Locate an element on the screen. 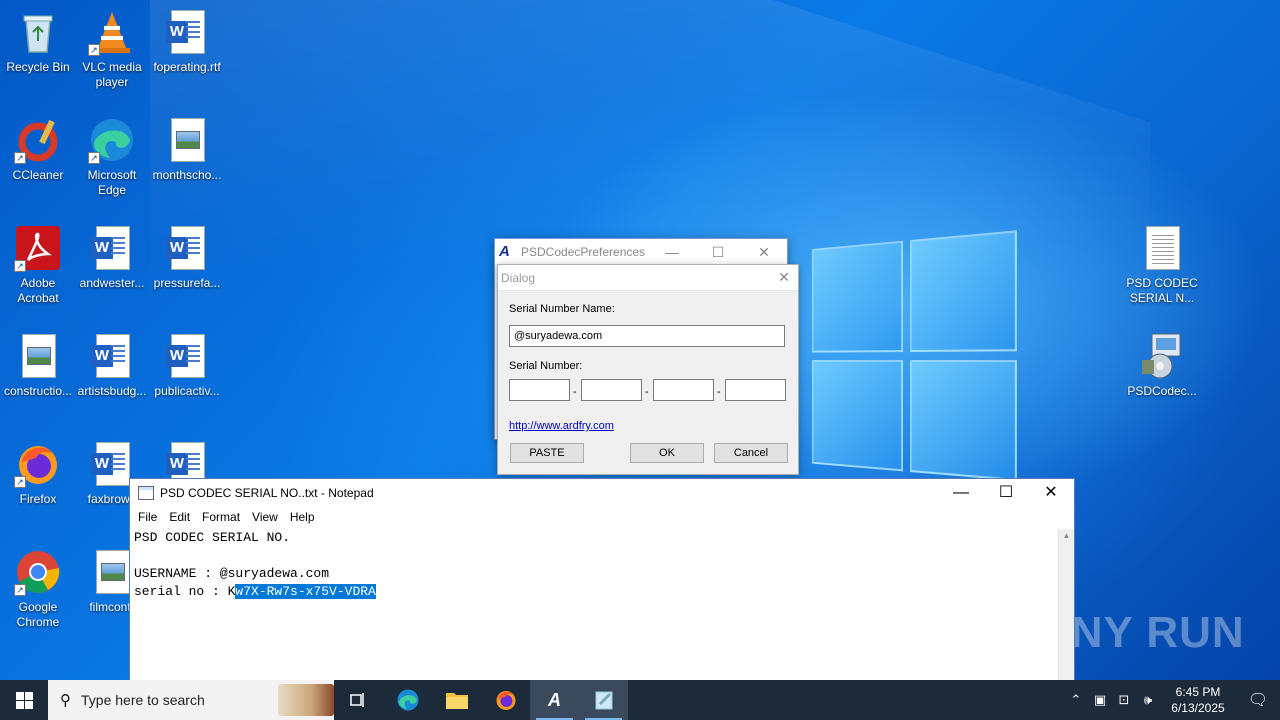 The width and height of the screenshot is (1280, 720). desktop-icon-ccleaner: ↗ CCleaner is located at coordinates (38, 149).